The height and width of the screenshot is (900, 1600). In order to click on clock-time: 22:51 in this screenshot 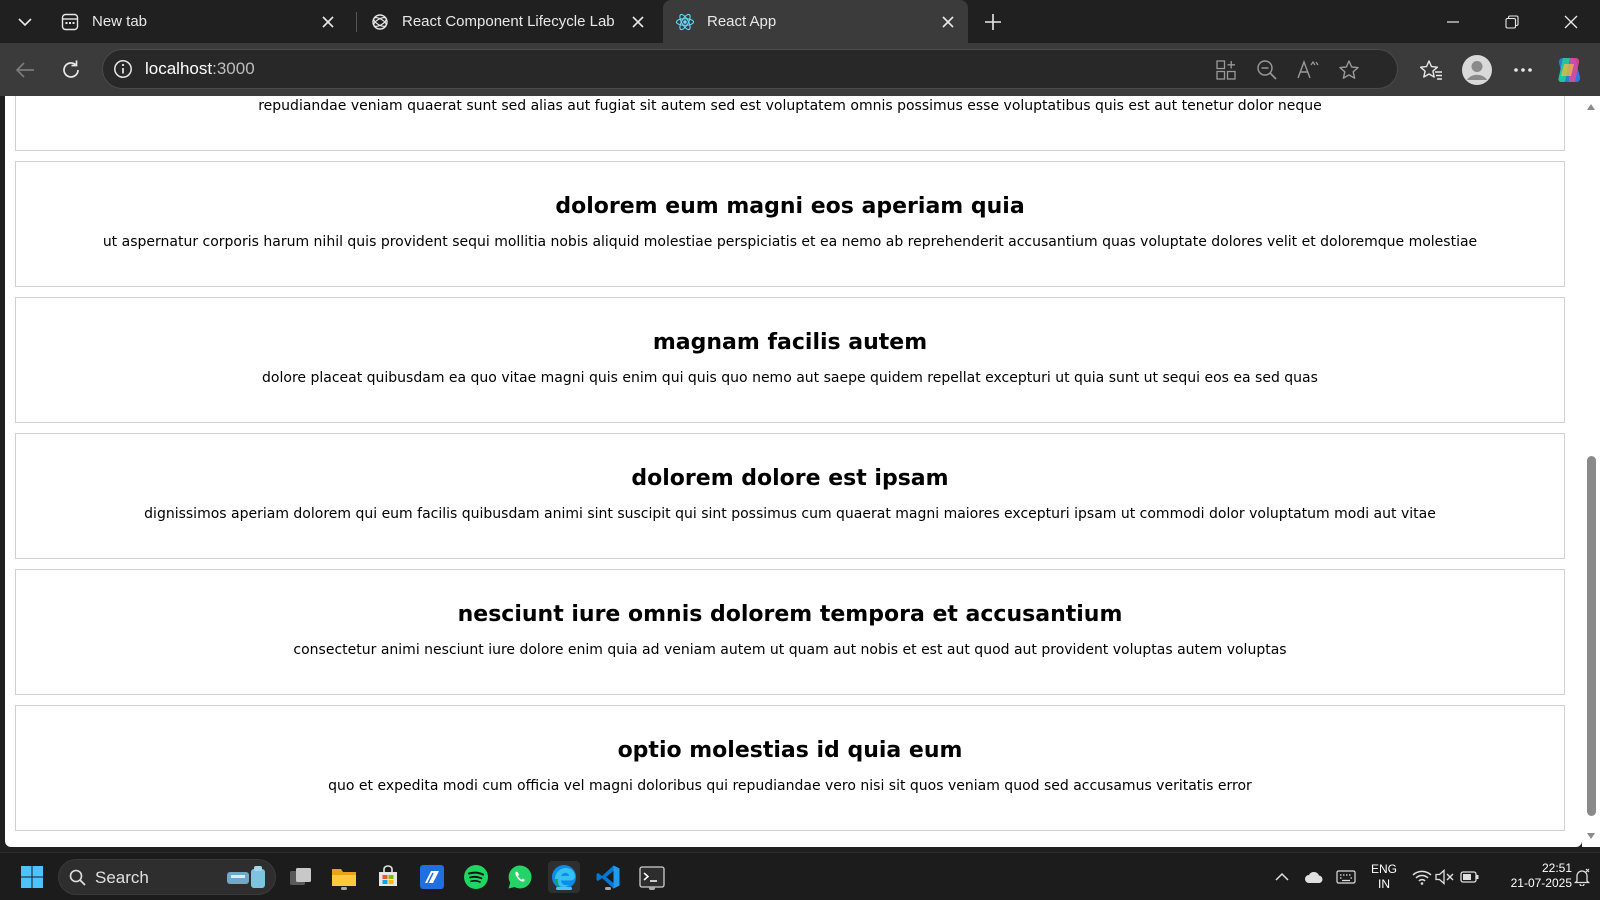, I will do `click(1556, 868)`.